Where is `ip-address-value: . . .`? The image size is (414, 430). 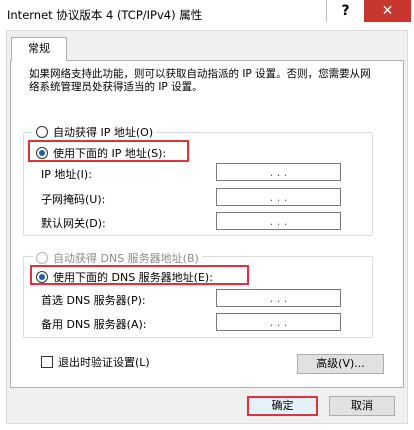
ip-address-value: . . . is located at coordinates (278, 172).